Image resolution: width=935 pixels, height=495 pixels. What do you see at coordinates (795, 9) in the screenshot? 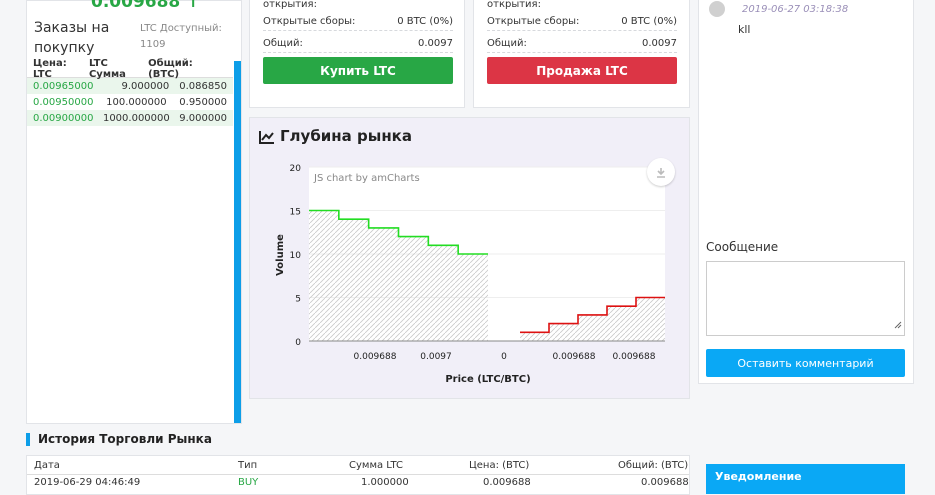
I see `comment-timestamp: 2019-06-27 03:18:38` at bounding box center [795, 9].